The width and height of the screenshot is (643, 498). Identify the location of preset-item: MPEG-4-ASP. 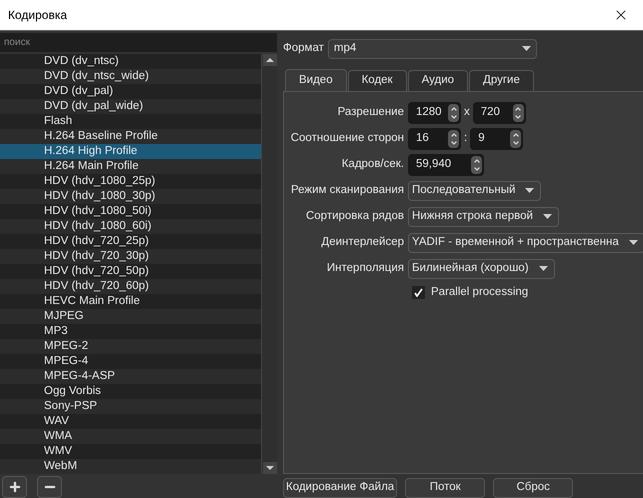
(130, 376).